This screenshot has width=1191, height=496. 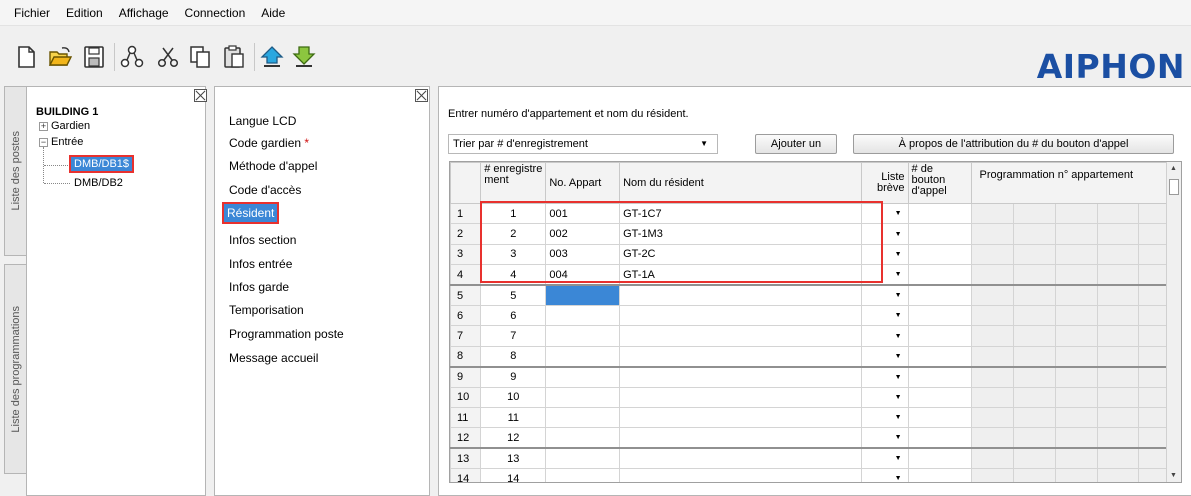 I want to click on setting-lcd-language: Langue LCD, so click(x=262, y=121).